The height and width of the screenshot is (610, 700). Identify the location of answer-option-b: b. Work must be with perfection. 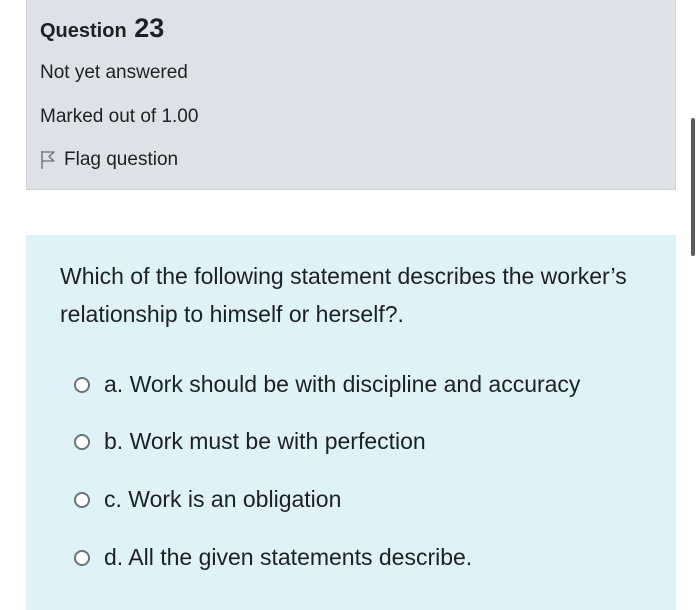
(250, 441).